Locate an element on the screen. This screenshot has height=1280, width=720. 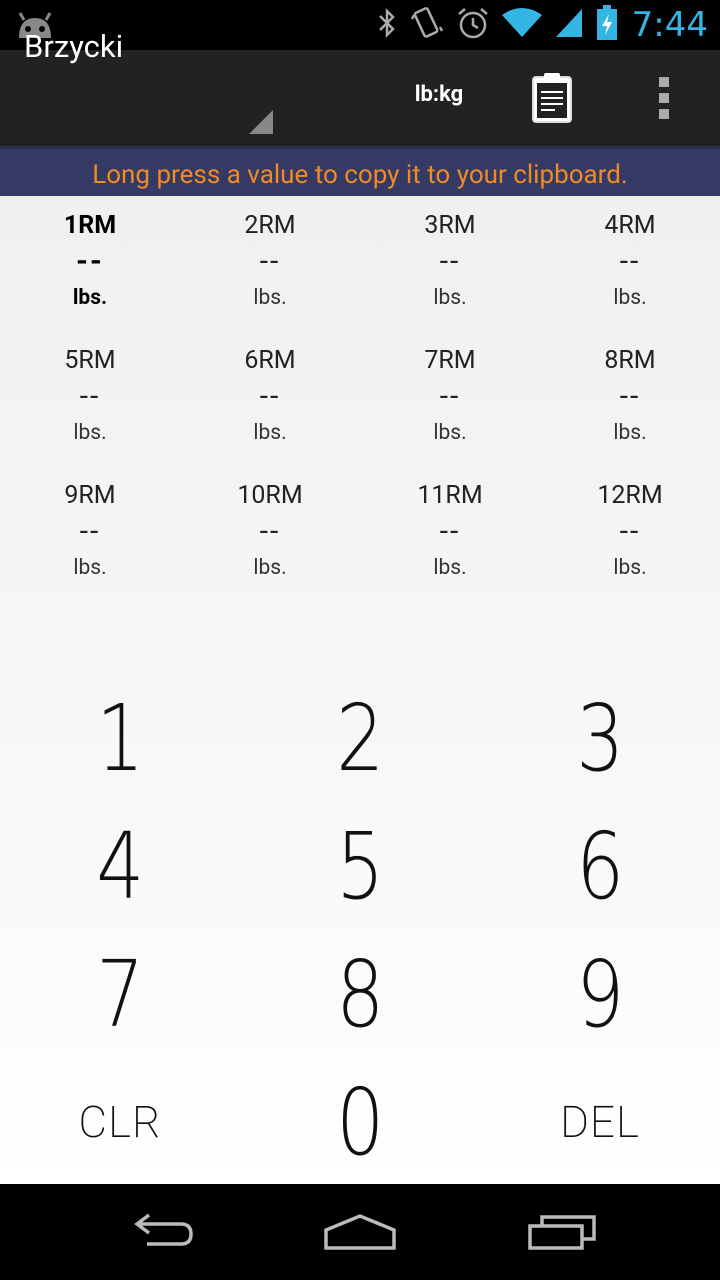
key-2-button: 2 is located at coordinates (360, 738).